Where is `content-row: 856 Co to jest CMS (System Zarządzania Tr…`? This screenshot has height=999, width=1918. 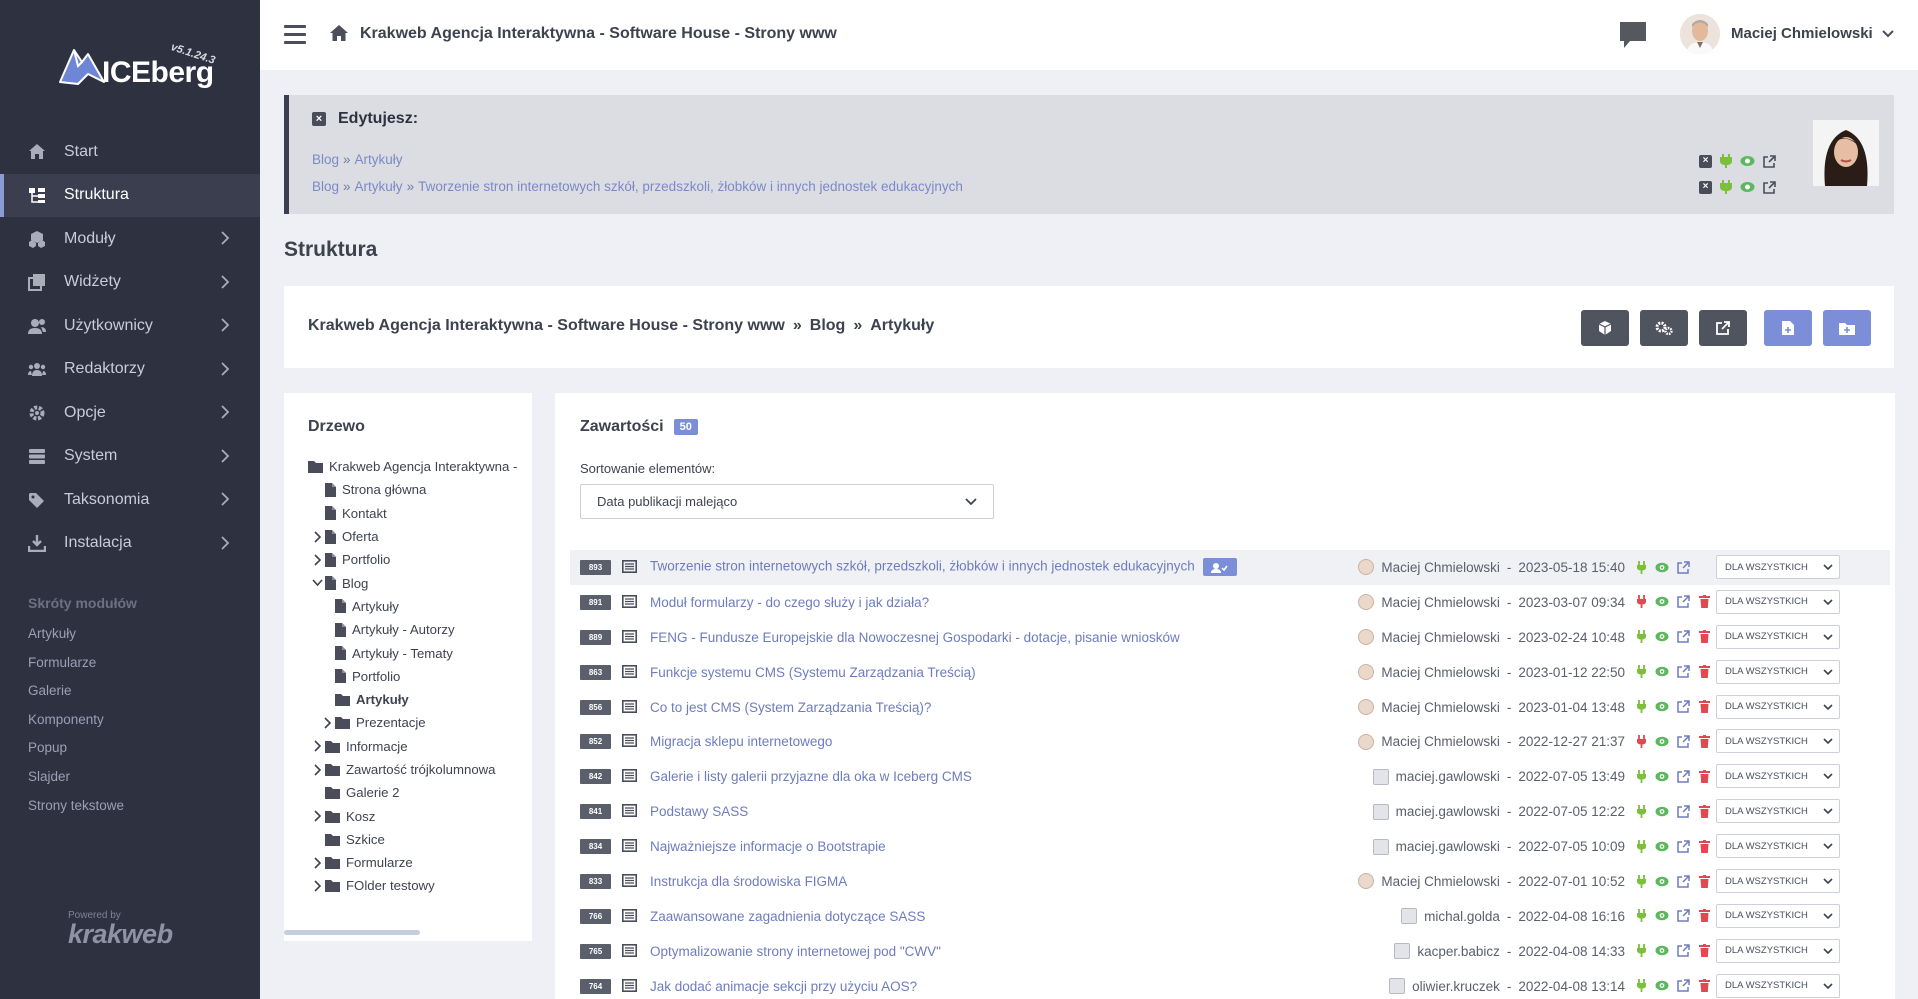
content-row: 856 Co to jest CMS (System Zarządzania Tr… is located at coordinates (1230, 707).